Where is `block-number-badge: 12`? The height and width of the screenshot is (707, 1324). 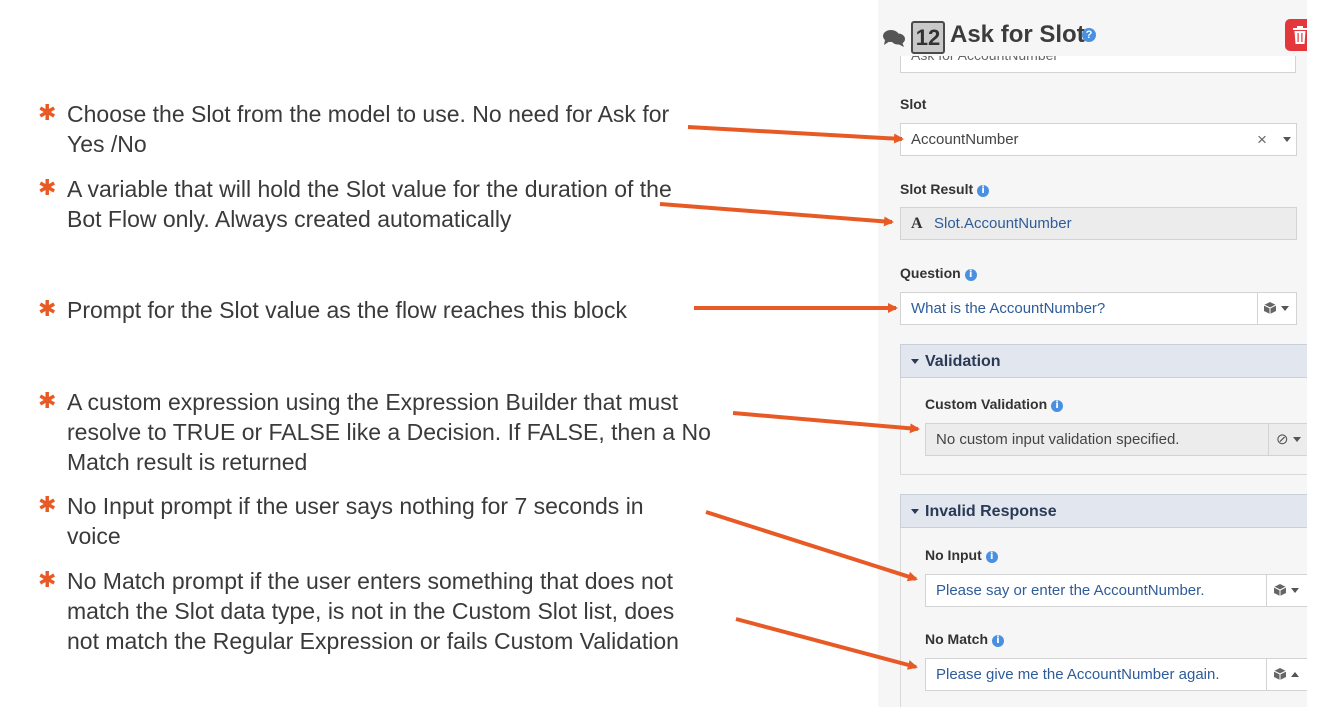
block-number-badge: 12 is located at coordinates (928, 37).